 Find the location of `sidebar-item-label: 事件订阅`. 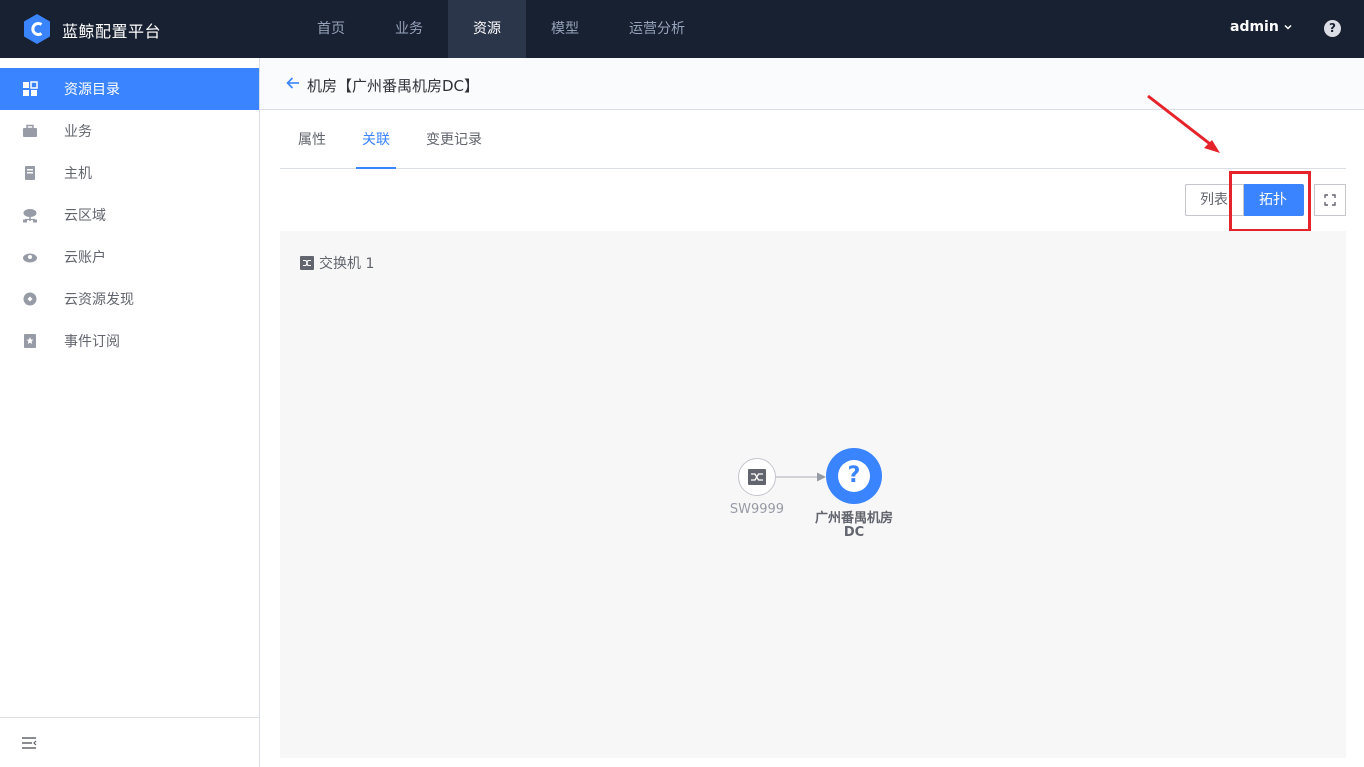

sidebar-item-label: 事件订阅 is located at coordinates (92, 342).